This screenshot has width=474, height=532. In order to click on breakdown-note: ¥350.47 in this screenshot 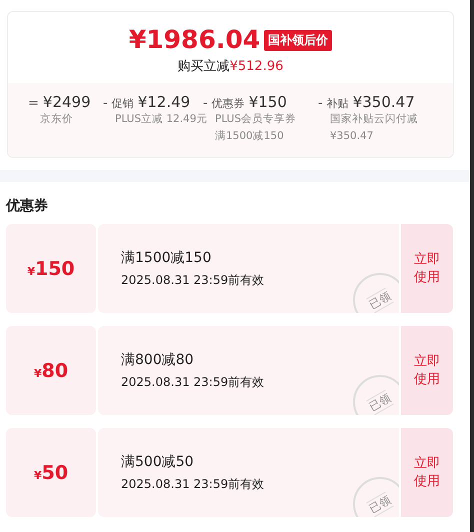, I will do `click(352, 136)`.